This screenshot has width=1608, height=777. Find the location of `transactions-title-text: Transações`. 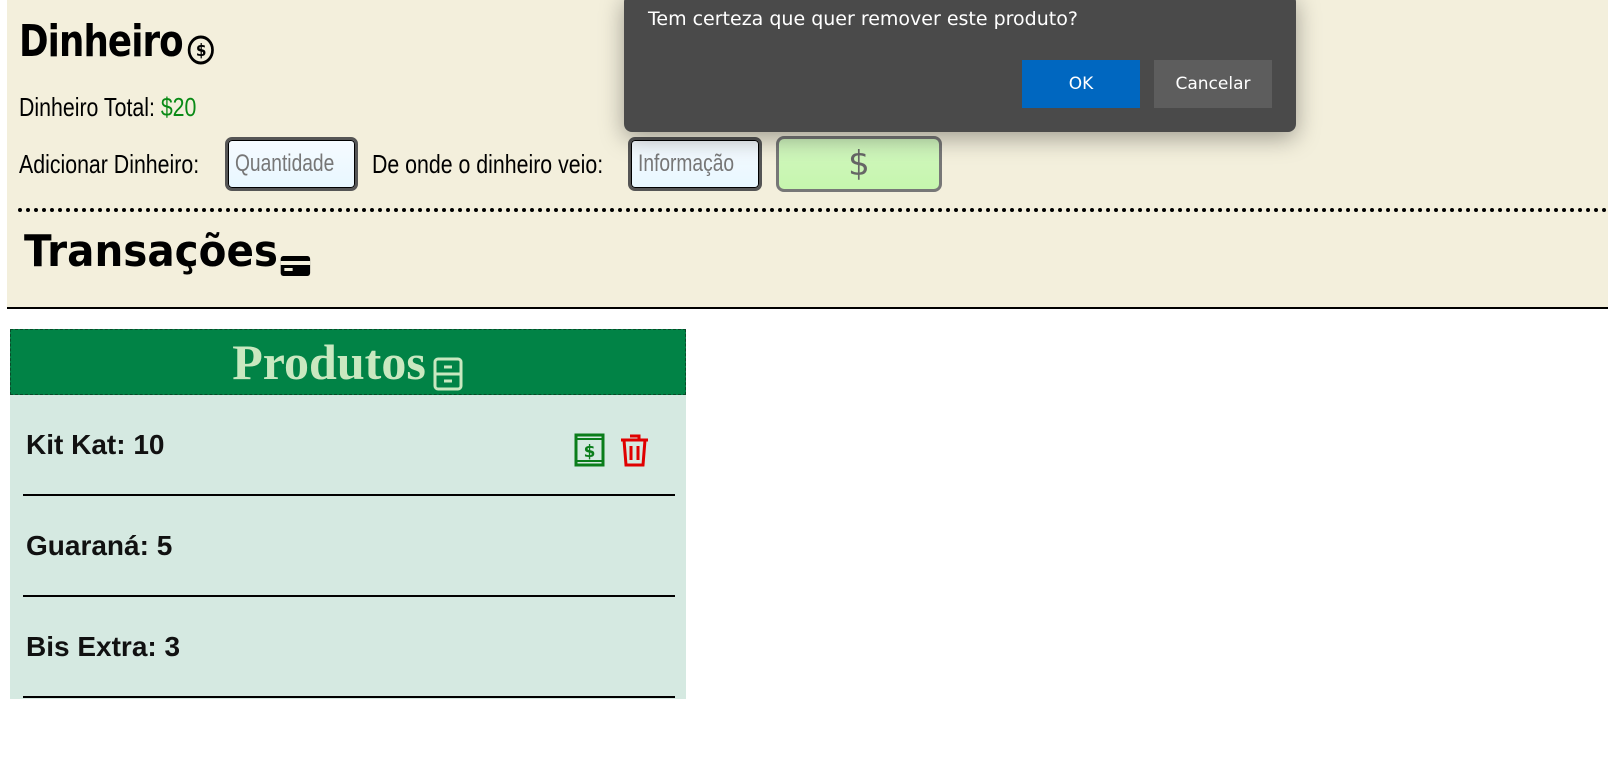

transactions-title-text: Transações is located at coordinates (151, 251).